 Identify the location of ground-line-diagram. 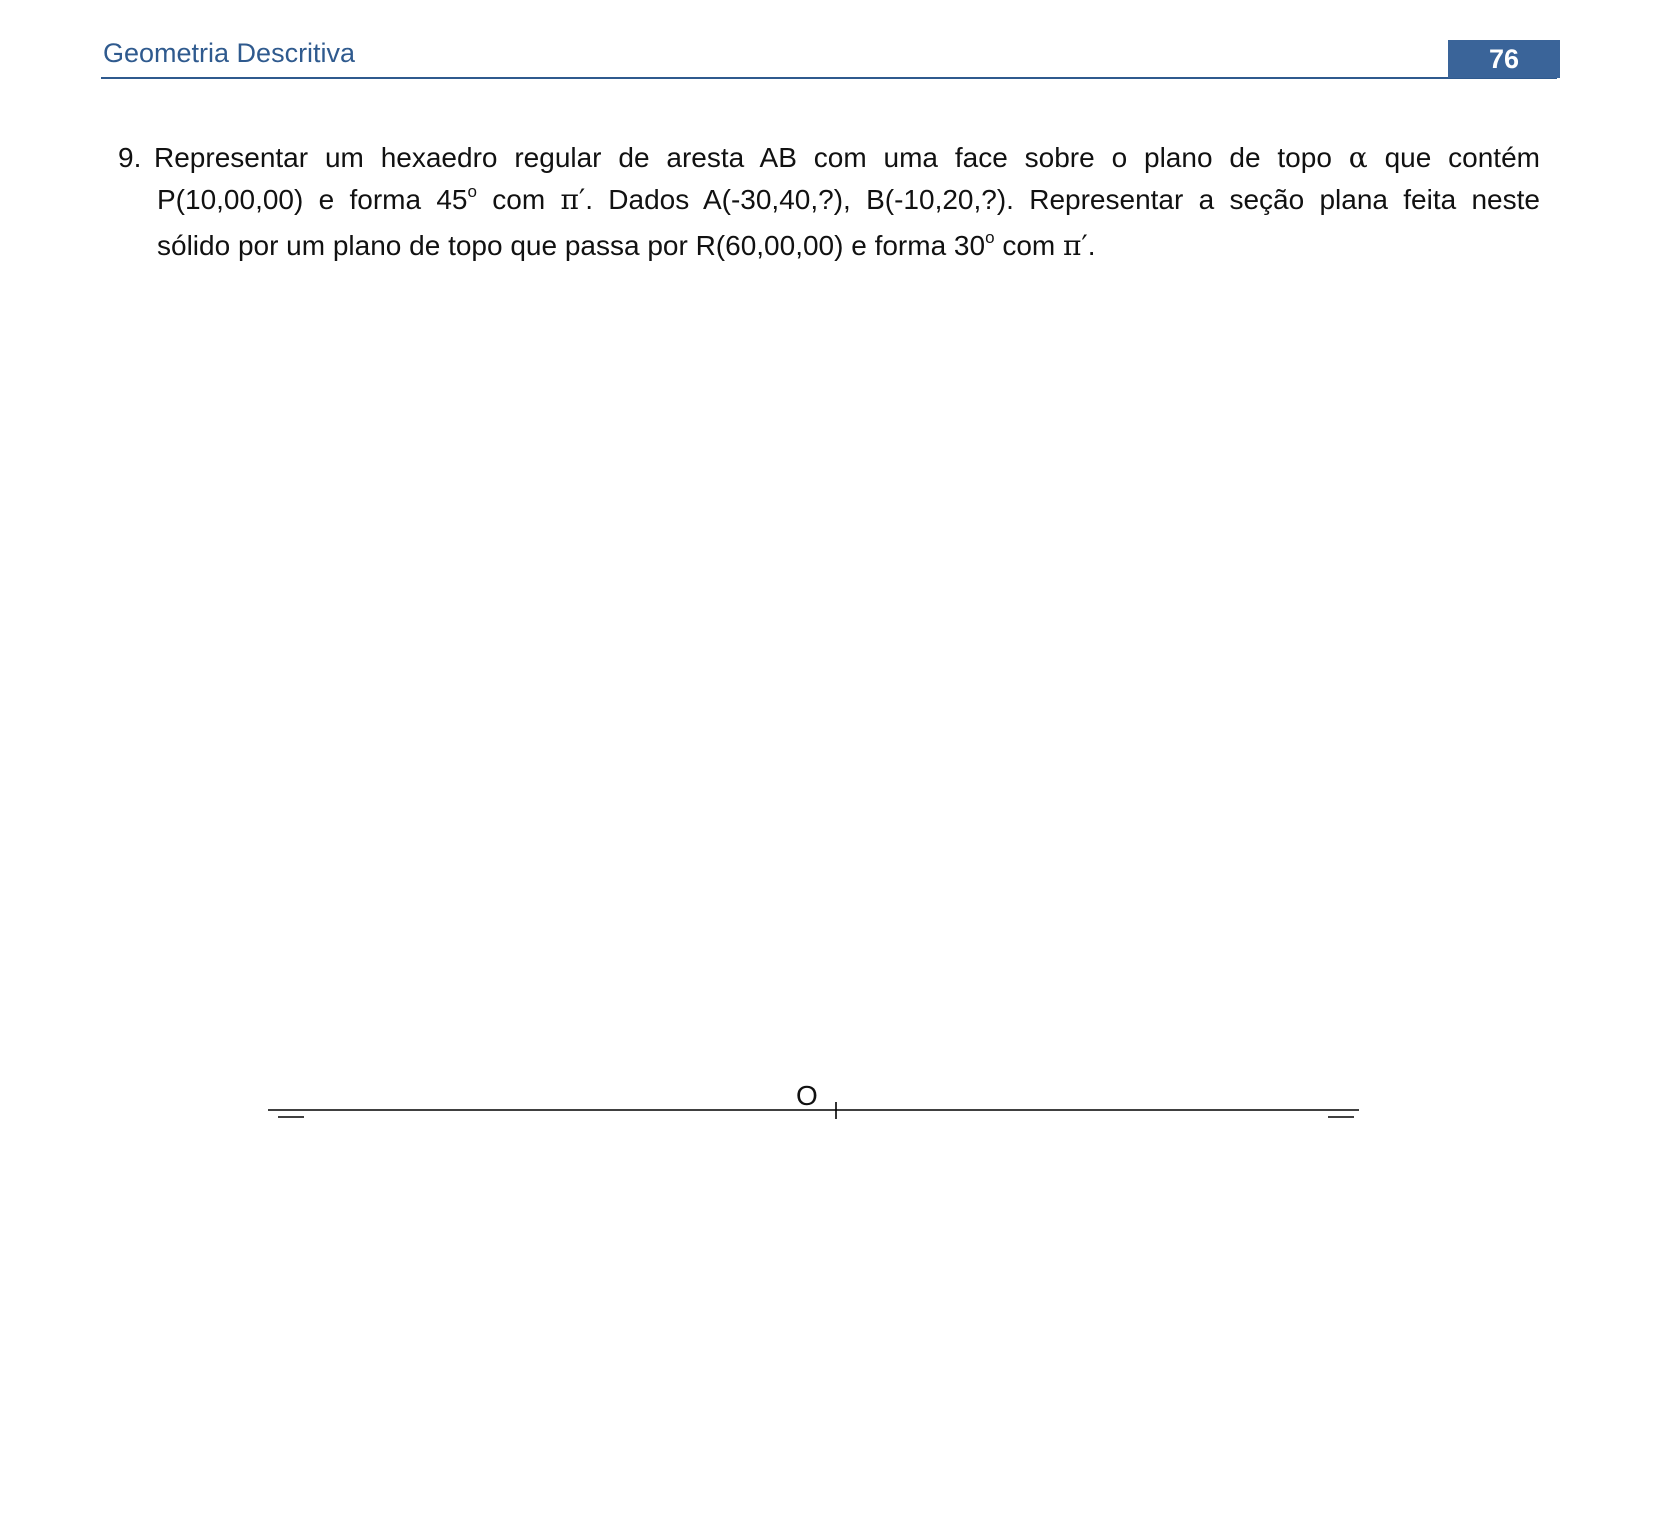
(813, 1110).